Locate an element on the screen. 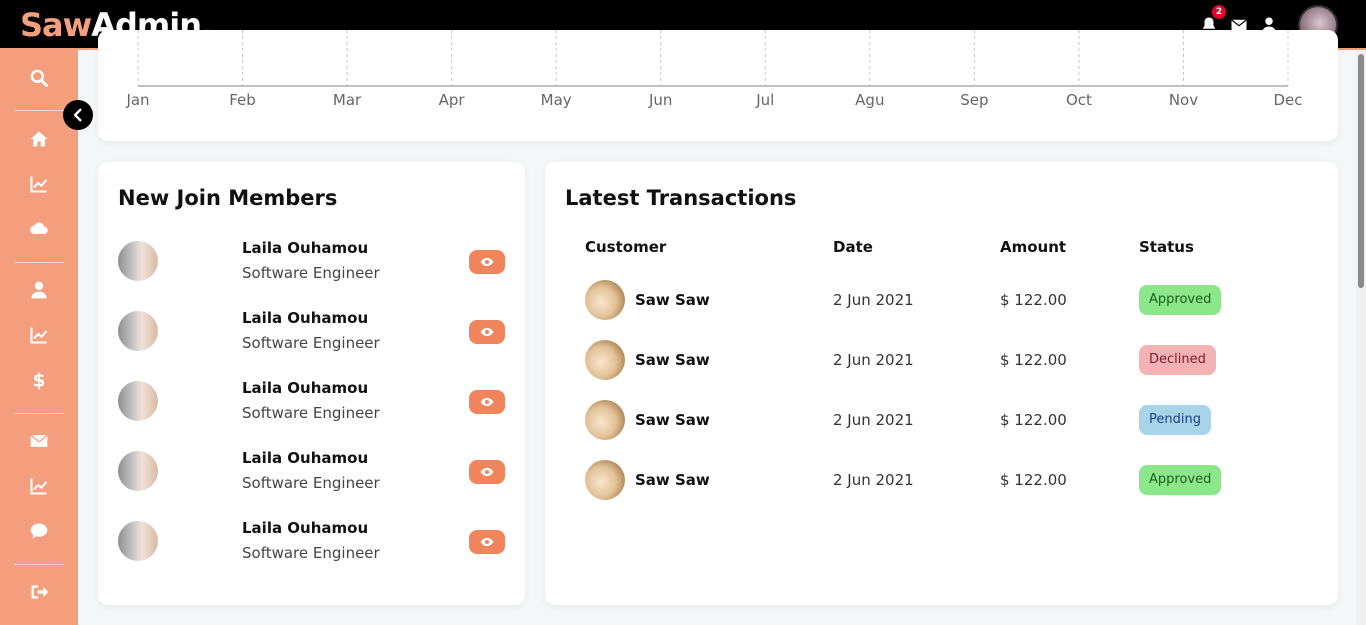  x-tick-label: Jul is located at coordinates (765, 100).